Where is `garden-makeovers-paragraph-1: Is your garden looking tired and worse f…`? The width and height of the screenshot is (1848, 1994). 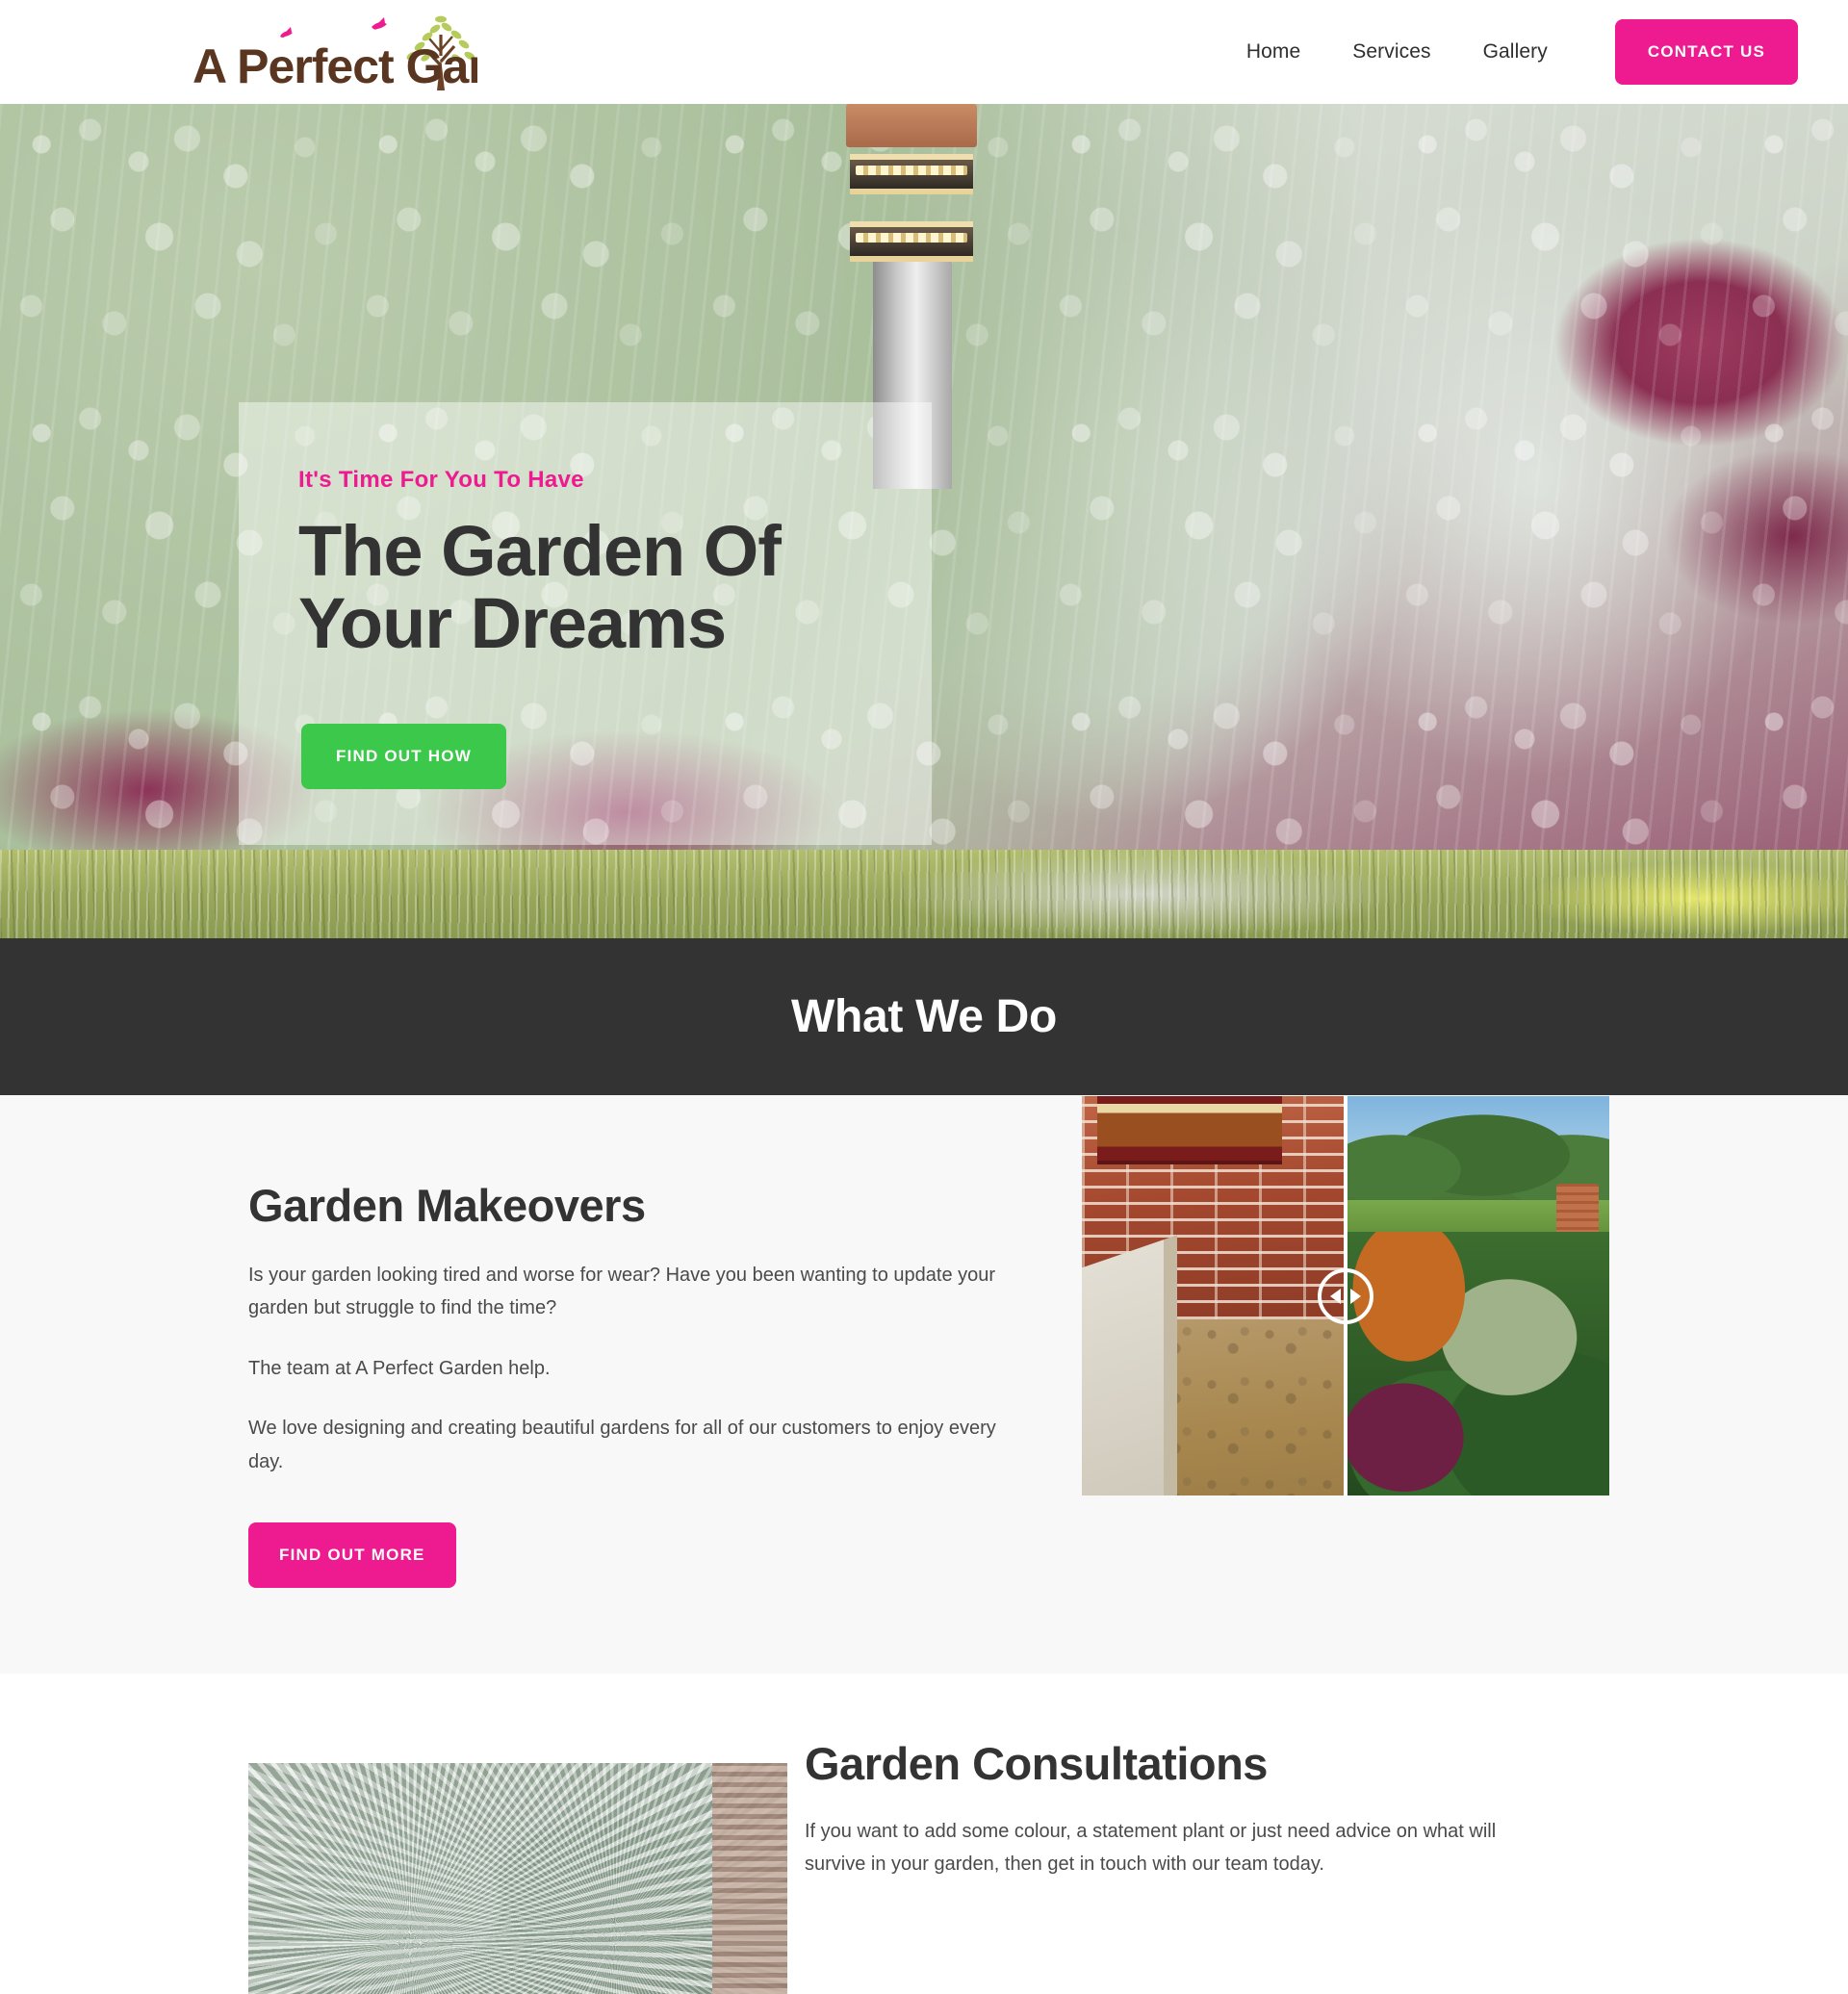 garden-makeovers-paragraph-1: Is your garden looking tired and worse f… is located at coordinates (622, 1292).